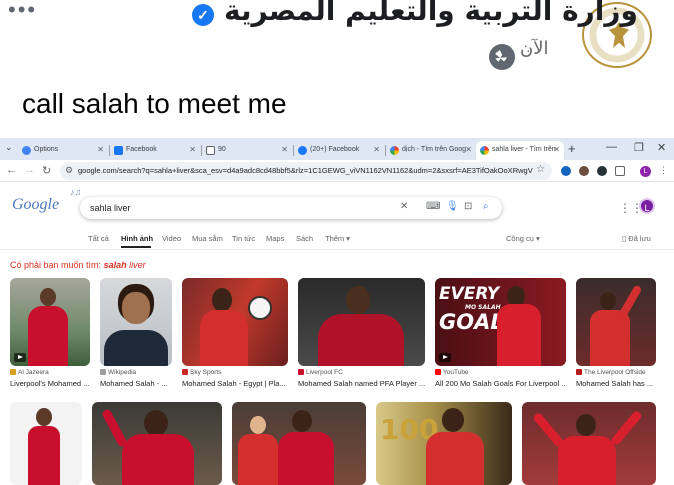 This screenshot has height=485, width=674. What do you see at coordinates (9, 147) in the screenshot?
I see `tab-search-chevron-icon: ⌄` at bounding box center [9, 147].